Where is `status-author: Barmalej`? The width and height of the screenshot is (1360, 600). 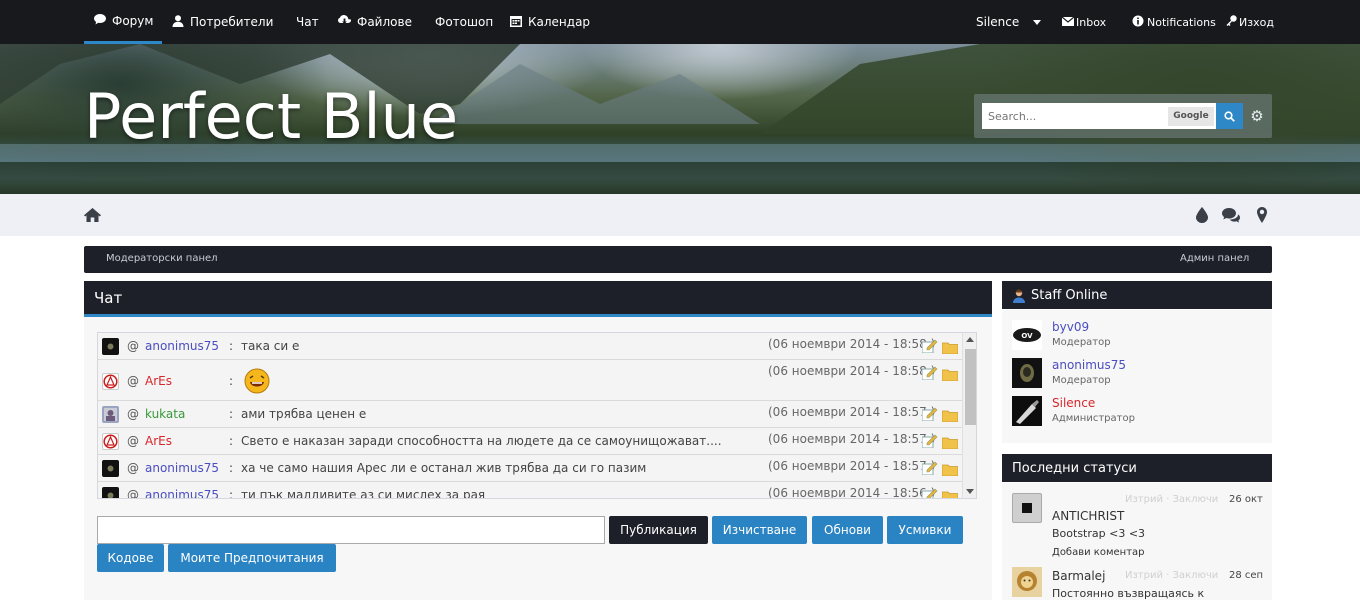 status-author: Barmalej is located at coordinates (1078, 576).